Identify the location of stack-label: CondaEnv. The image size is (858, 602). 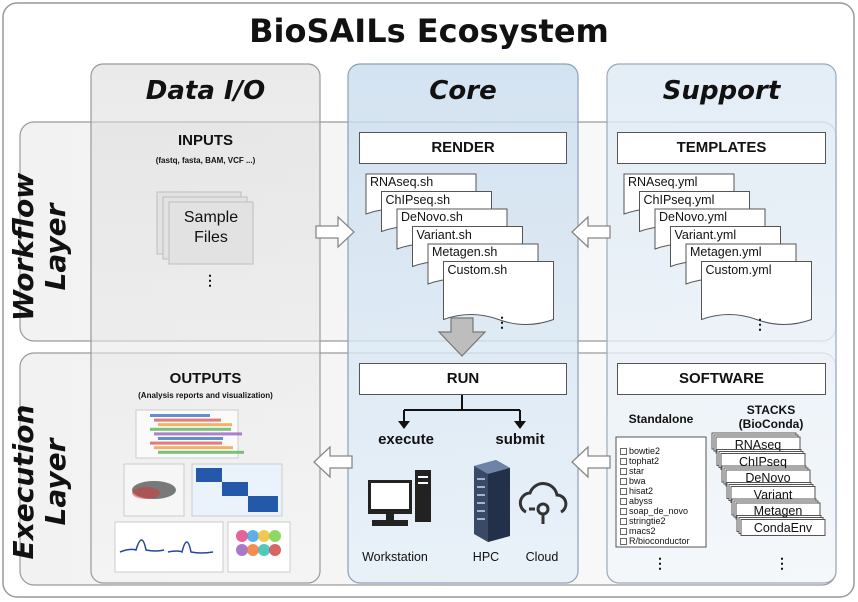
(783, 527).